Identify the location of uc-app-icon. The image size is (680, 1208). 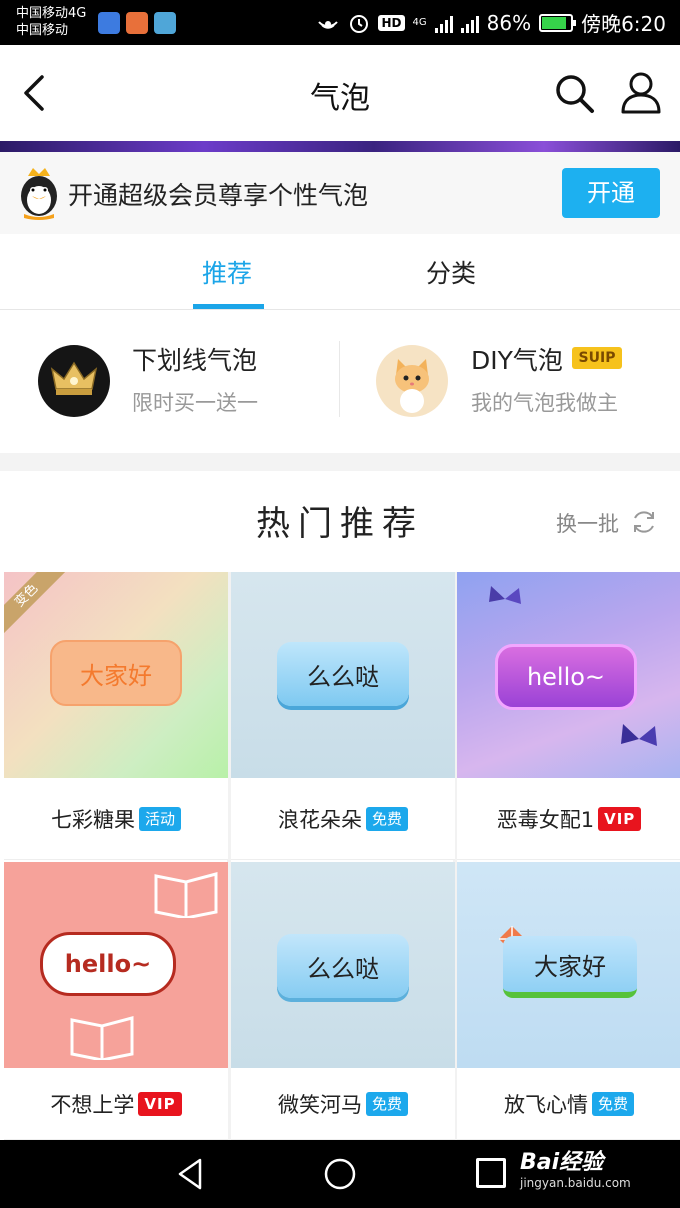
(137, 23).